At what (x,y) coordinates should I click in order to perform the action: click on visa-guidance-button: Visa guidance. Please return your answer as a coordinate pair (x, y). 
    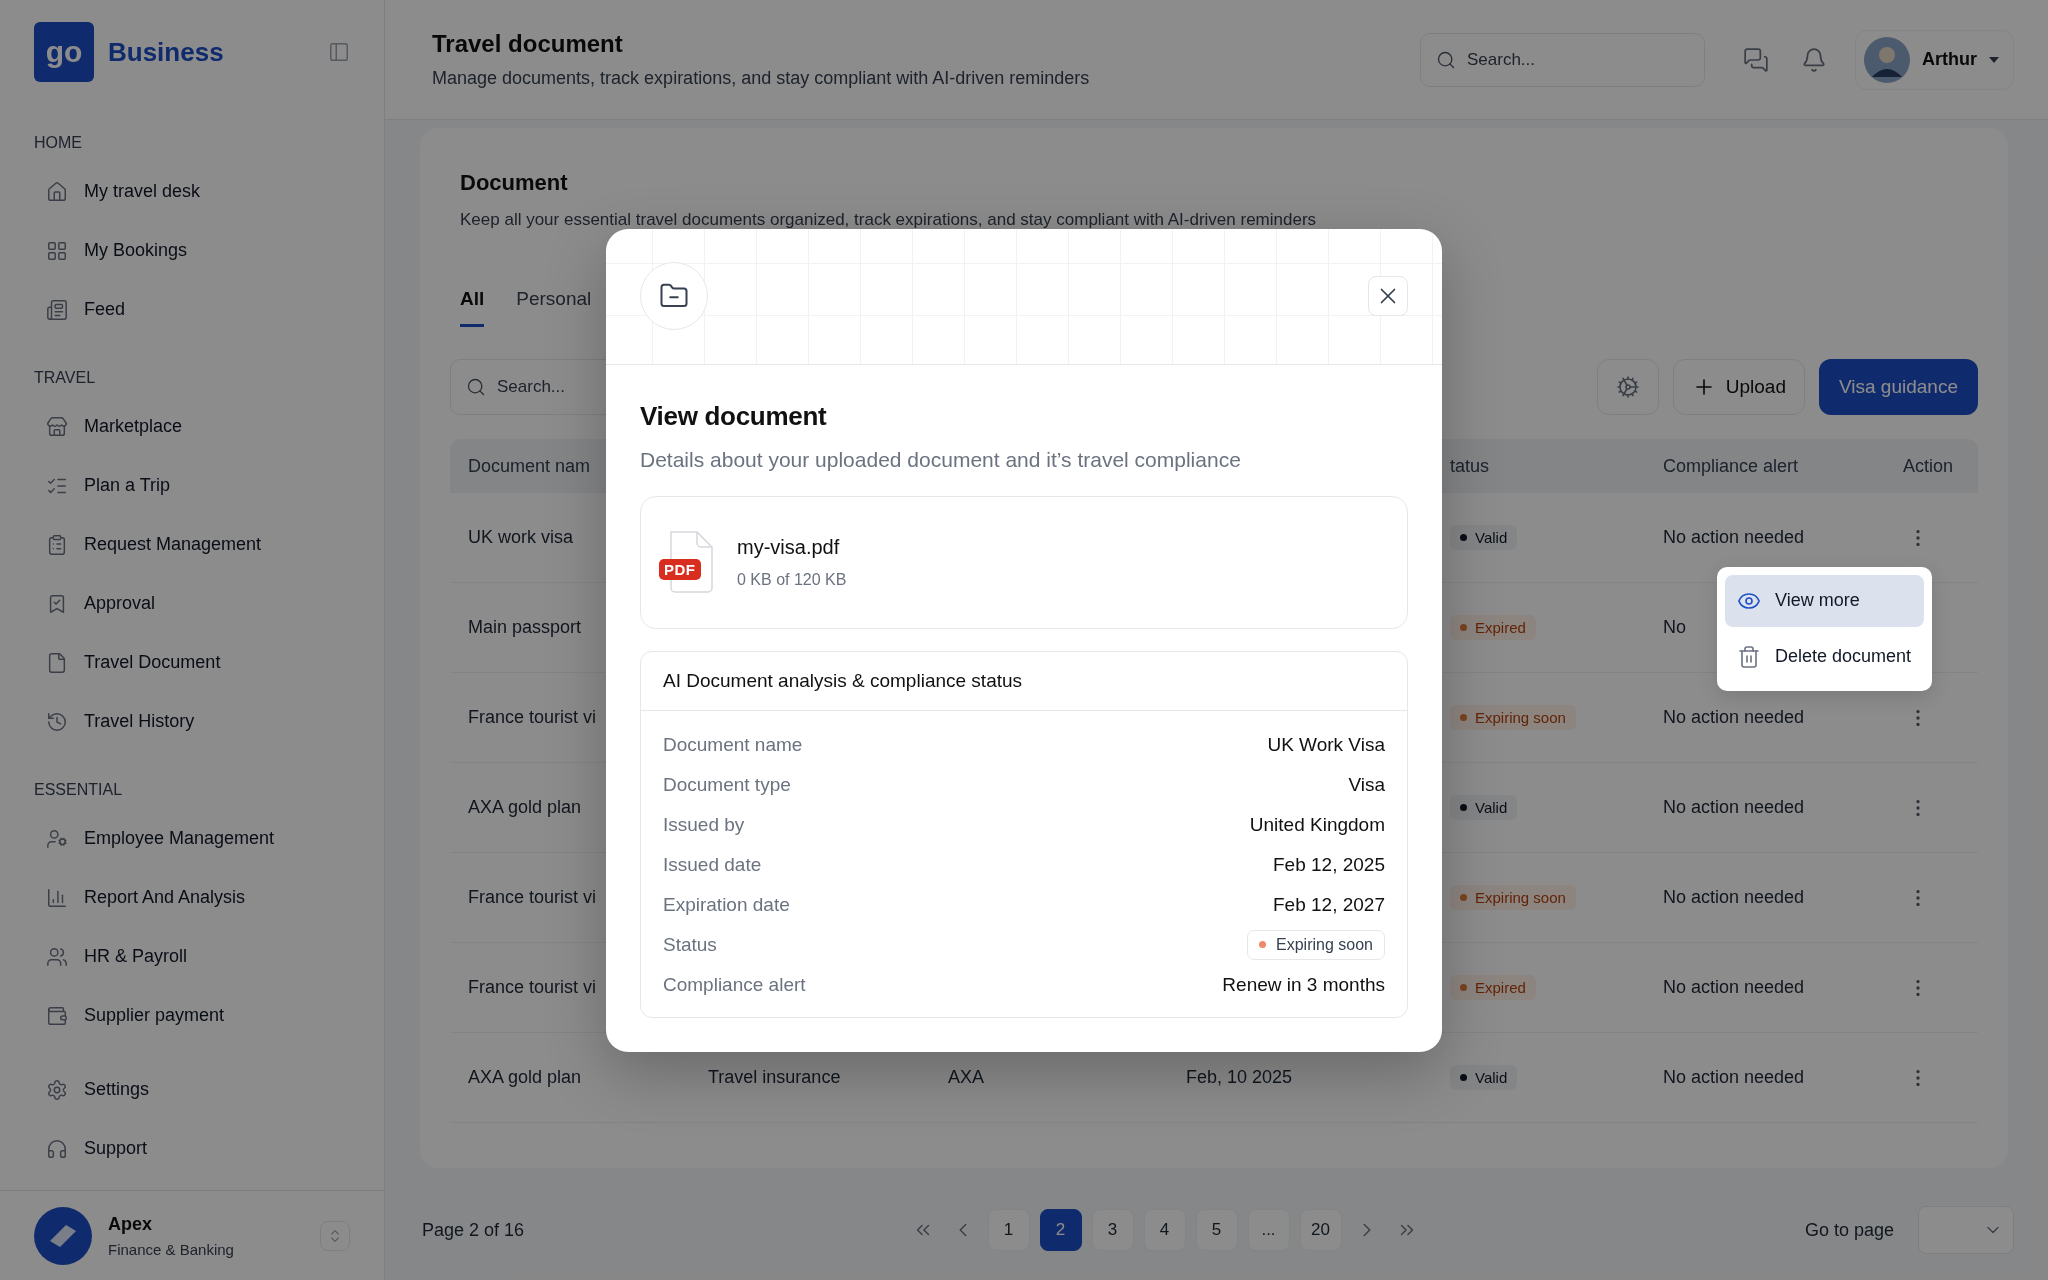
    Looking at the image, I should click on (1898, 387).